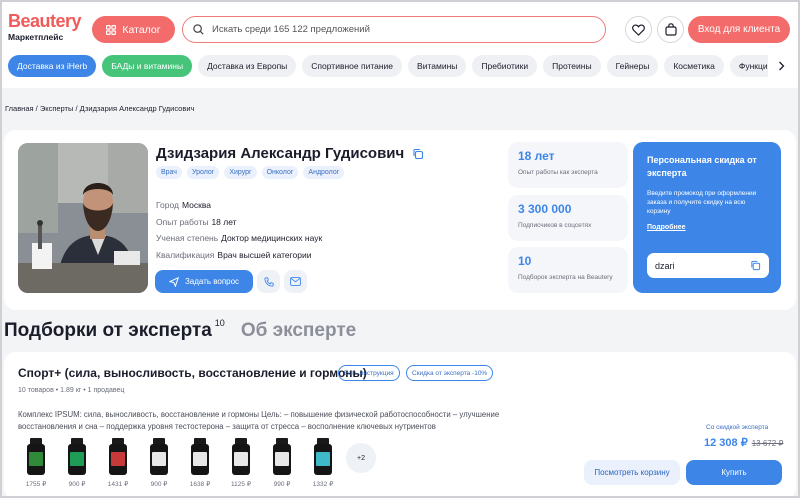 Image resolution: width=800 pixels, height=498 pixels. Describe the element at coordinates (167, 205) in the screenshot. I see `detail-key: Город` at that location.